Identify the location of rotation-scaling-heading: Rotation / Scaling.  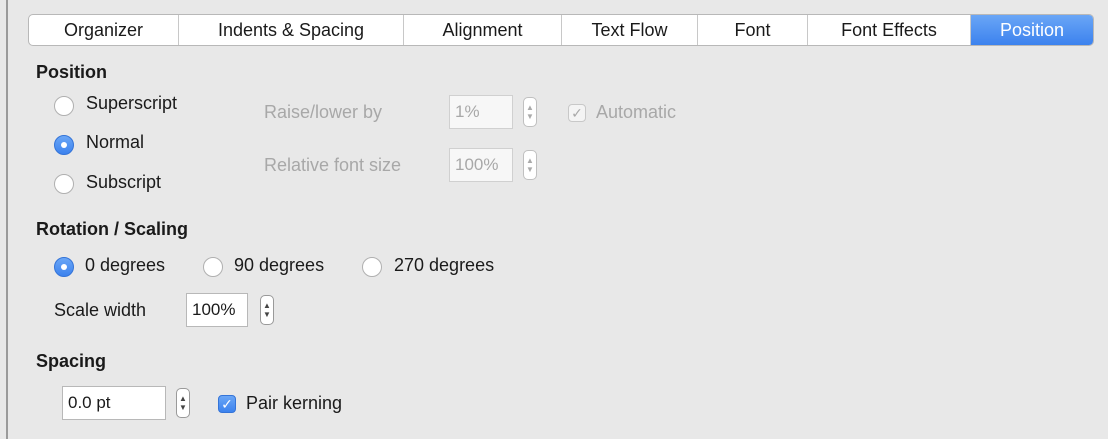
(112, 229).